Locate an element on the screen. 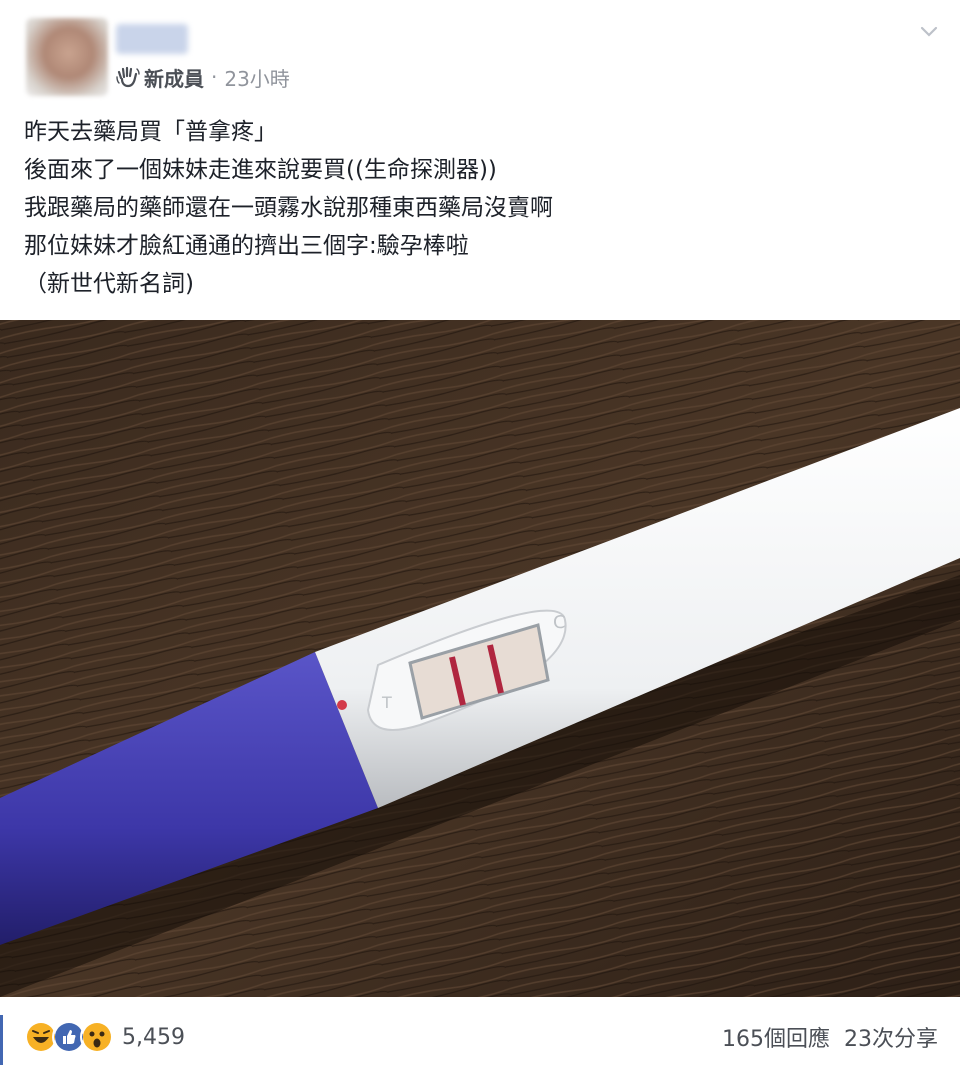 Image resolution: width=960 pixels, height=1069 pixels. member-badge: 新成員 is located at coordinates (174, 77).